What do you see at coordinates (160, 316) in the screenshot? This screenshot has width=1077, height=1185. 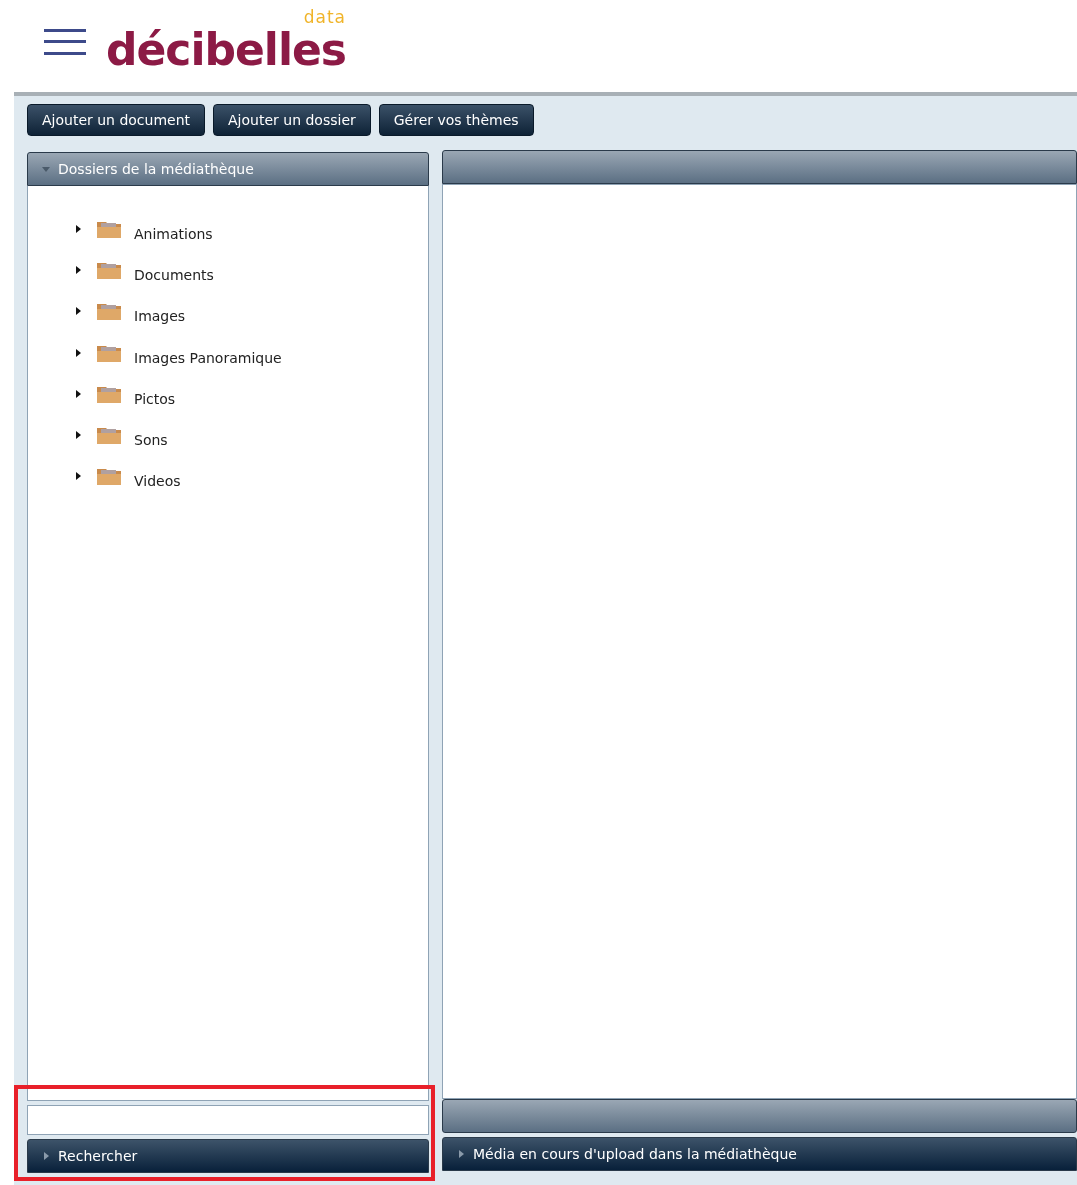 I see `folder-label: Images` at bounding box center [160, 316].